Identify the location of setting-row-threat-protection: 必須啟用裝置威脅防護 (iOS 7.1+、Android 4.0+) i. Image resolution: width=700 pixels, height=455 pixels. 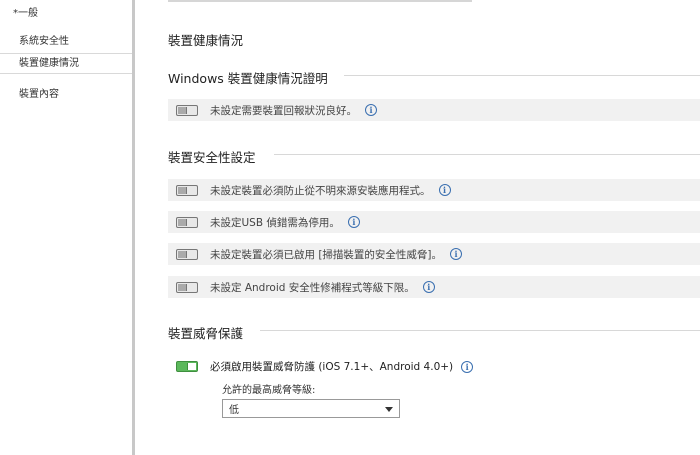
(321, 366).